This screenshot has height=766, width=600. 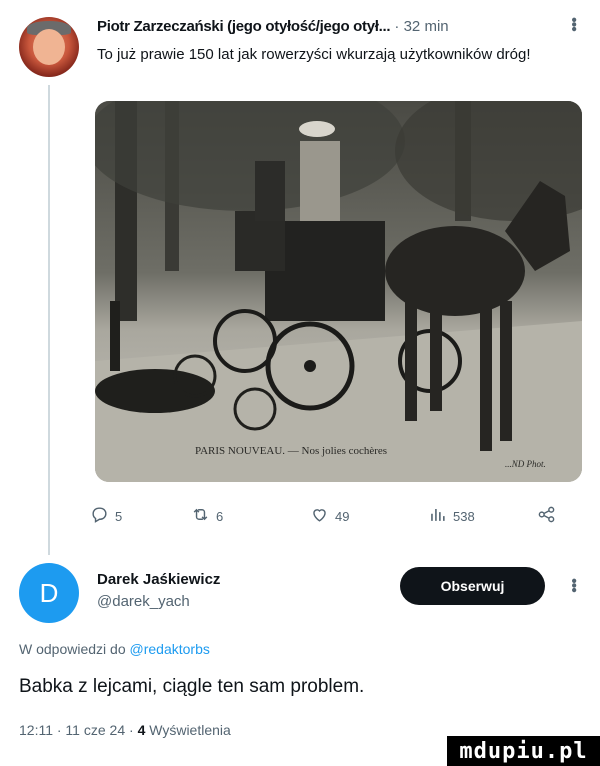 I want to click on thread-line, so click(x=49, y=320).